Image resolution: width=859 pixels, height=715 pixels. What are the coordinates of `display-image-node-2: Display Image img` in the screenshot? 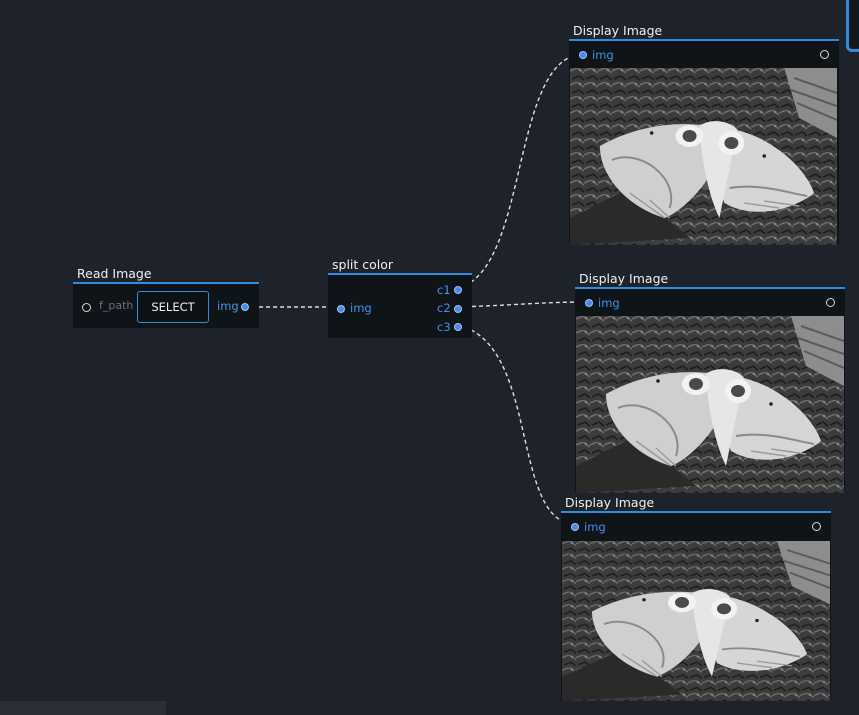 It's located at (710, 382).